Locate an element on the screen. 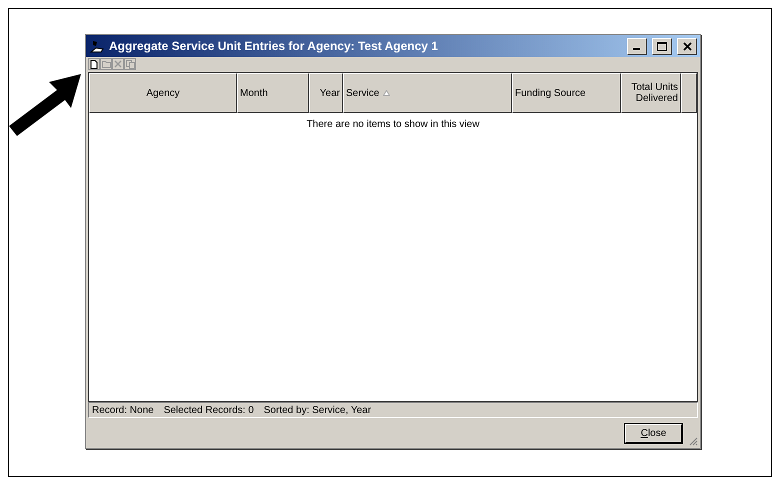 The width and height of the screenshot is (780, 485). column-header: Agency is located at coordinates (163, 93).